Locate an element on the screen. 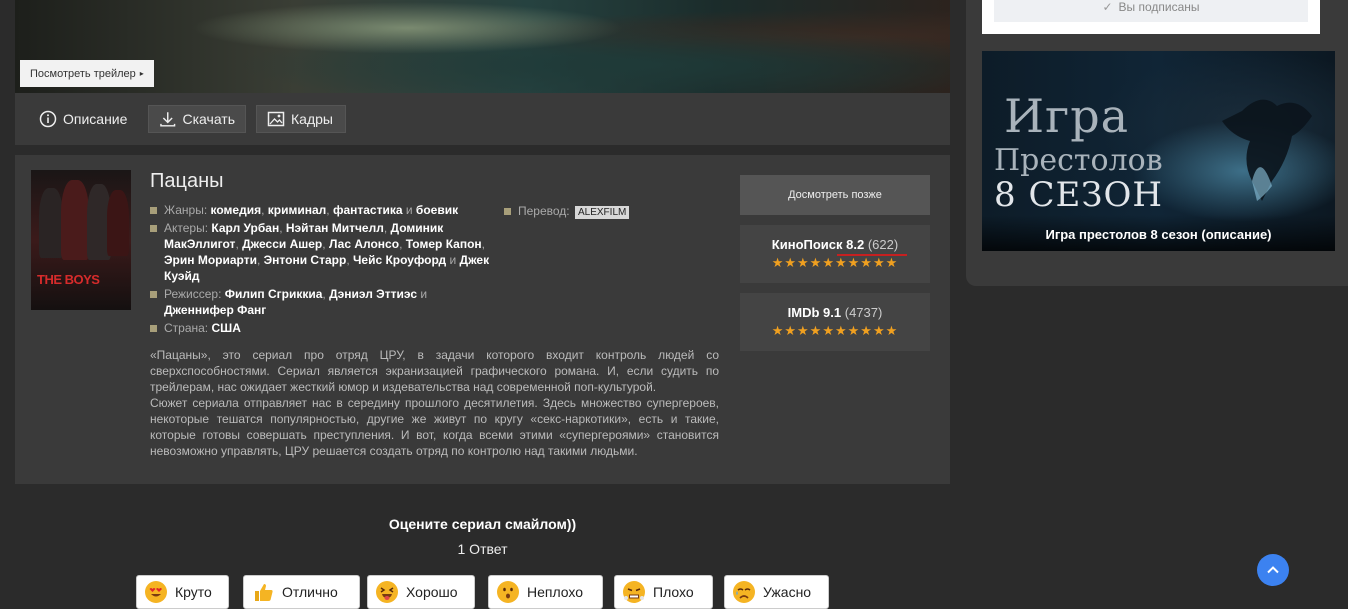  imdb-count: (4737) is located at coordinates (863, 312).